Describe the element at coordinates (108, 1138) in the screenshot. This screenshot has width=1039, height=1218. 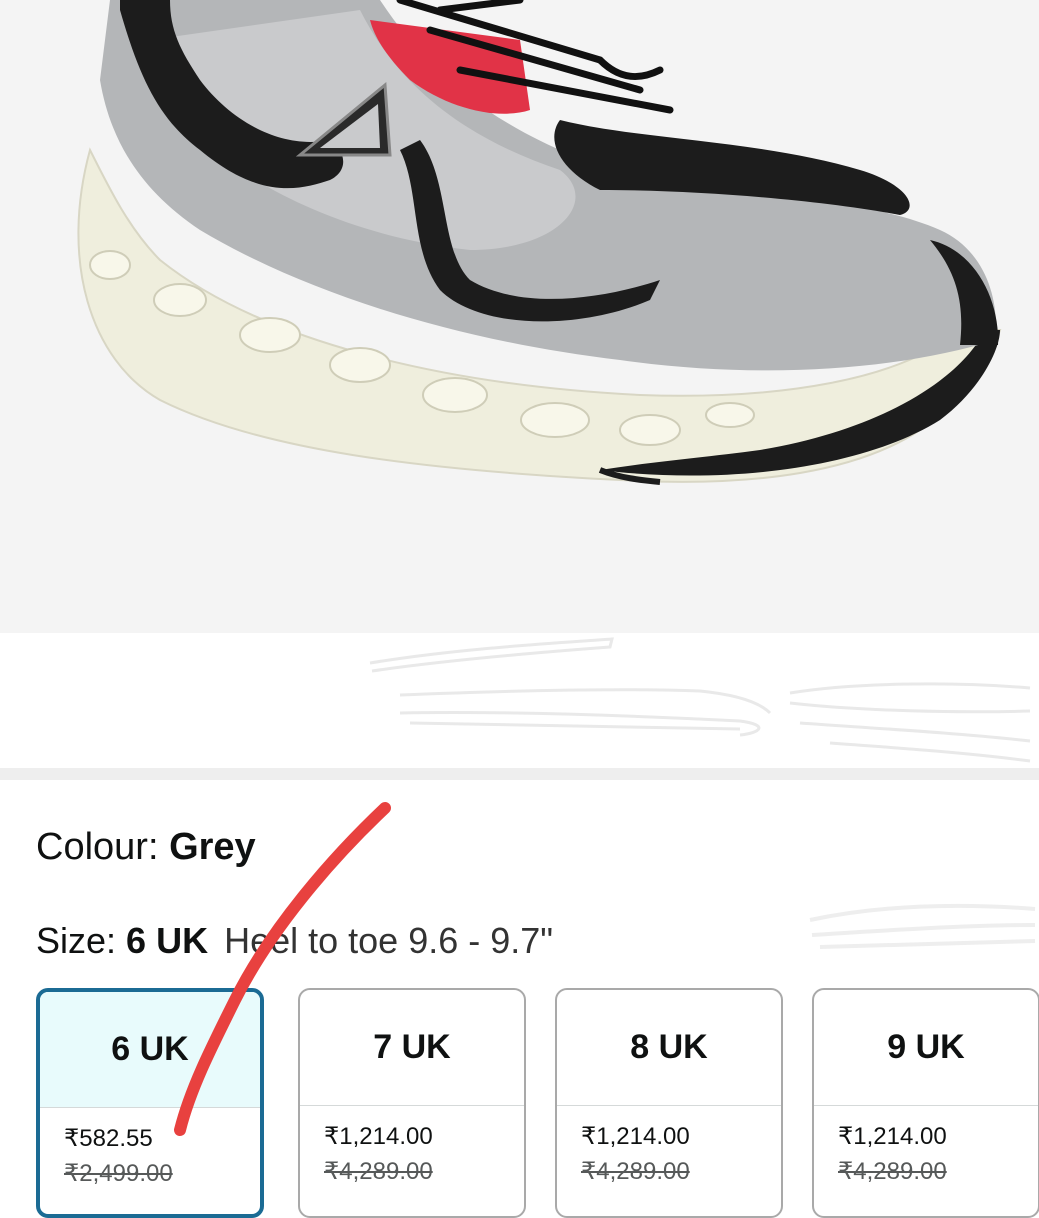
I see `size-option-price: ₹582.55` at that location.